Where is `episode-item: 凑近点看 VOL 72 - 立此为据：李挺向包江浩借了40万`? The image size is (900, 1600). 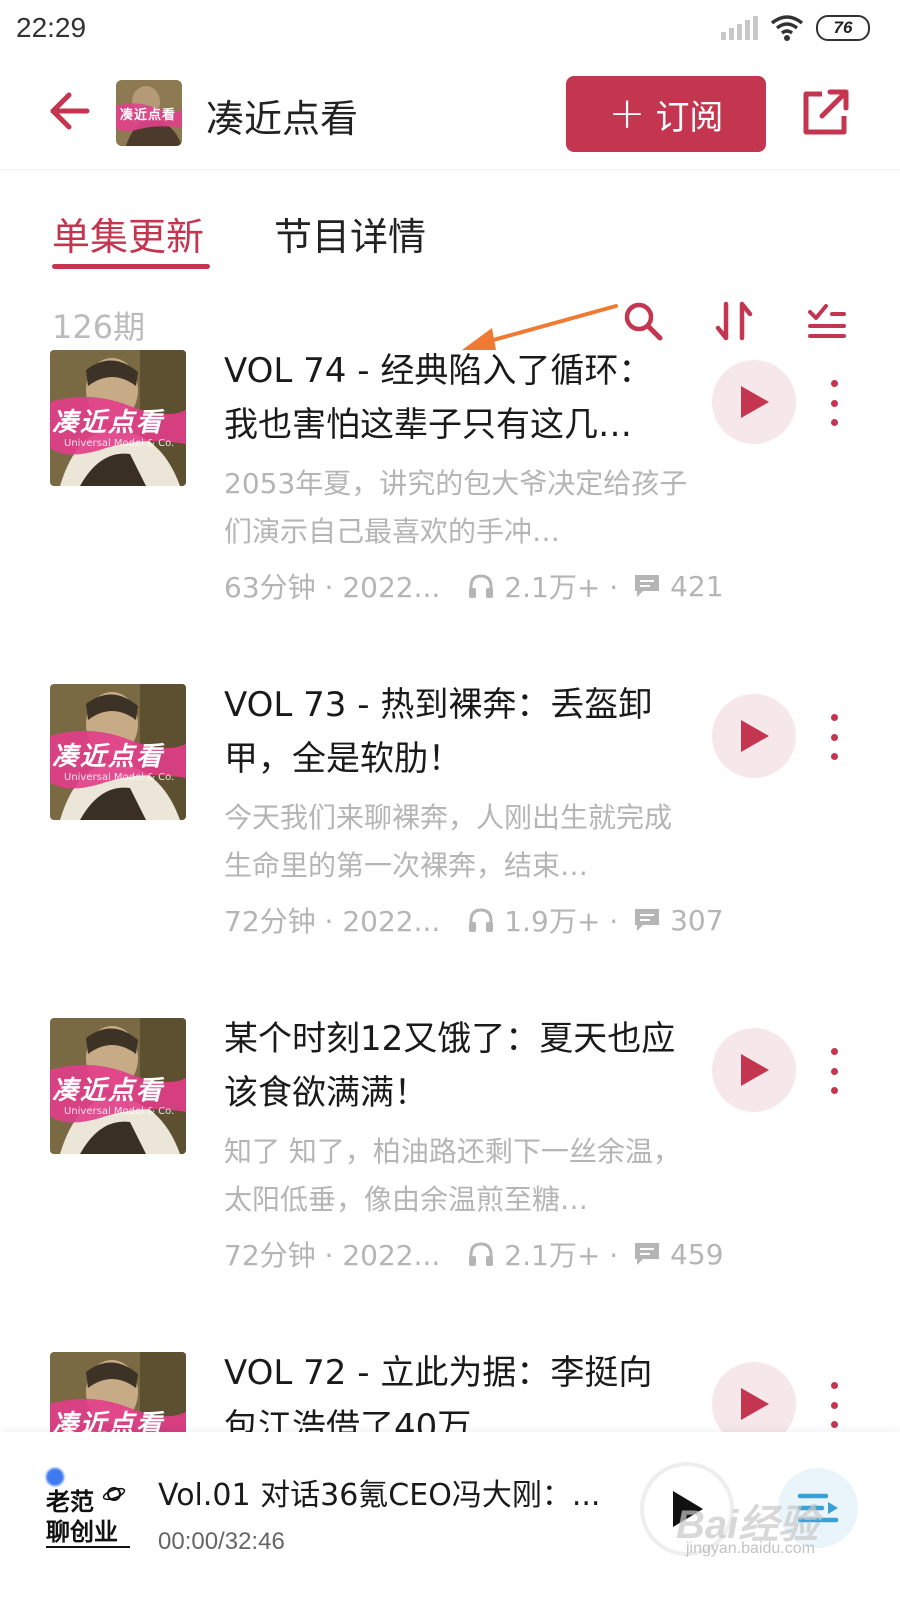 episode-item: 凑近点看 VOL 72 - 立此为据：李挺向包江浩借了40万 is located at coordinates (450, 1389).